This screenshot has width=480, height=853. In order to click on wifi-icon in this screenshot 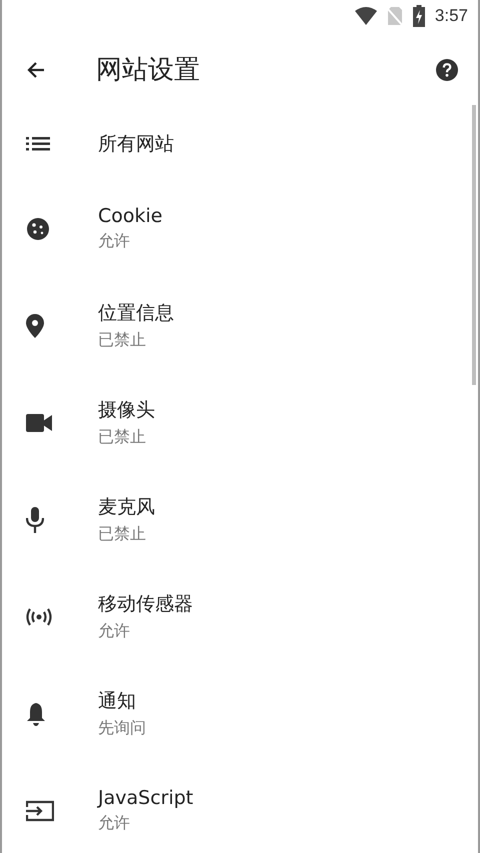, I will do `click(365, 16)`.